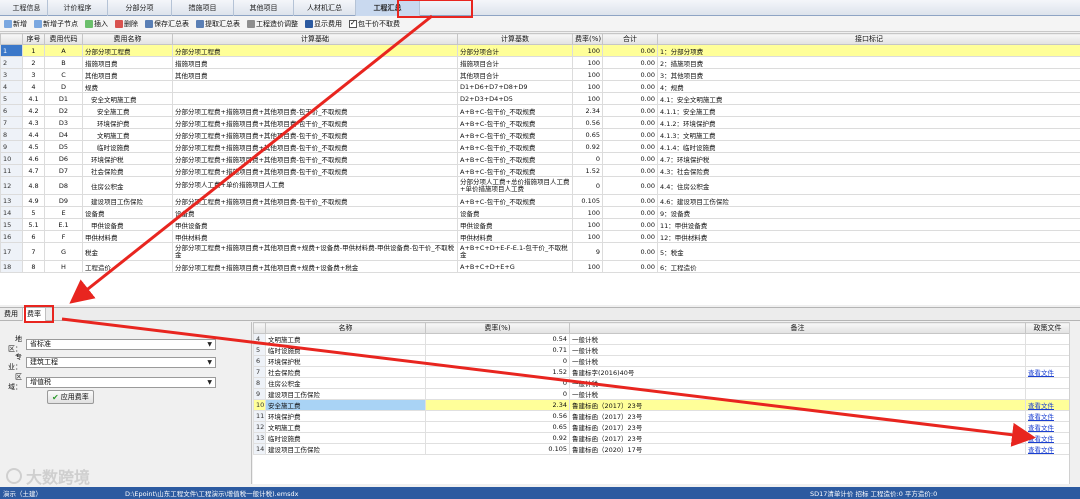  Describe the element at coordinates (868, 110) in the screenshot. I see `cell-mark: 4.1.1：安全施工费` at that location.